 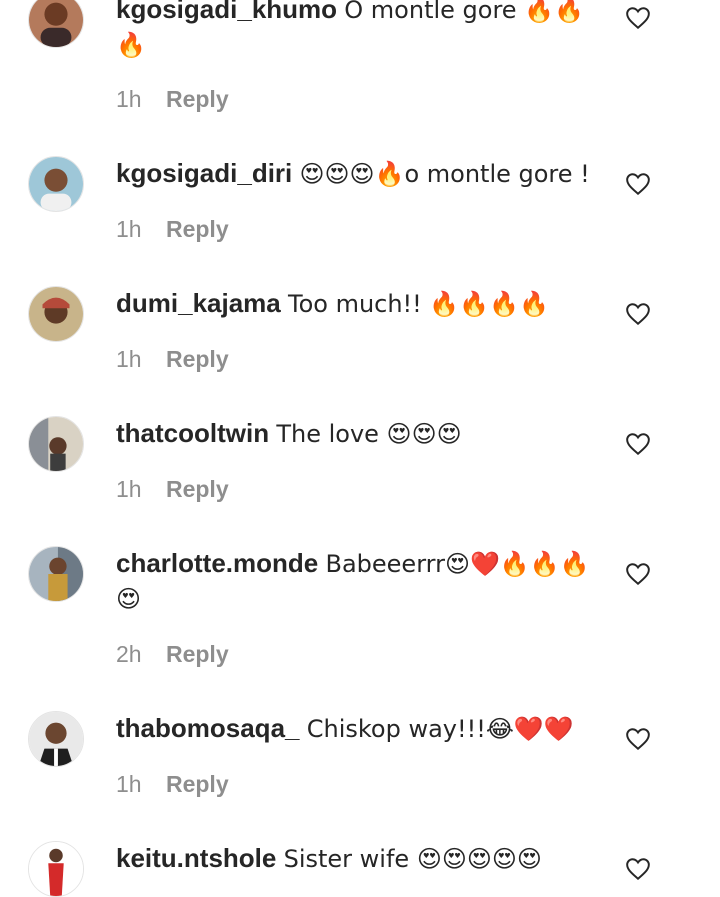 What do you see at coordinates (444, 174) in the screenshot?
I see `comment-text: 😍😍😍🔥o montle gore !` at bounding box center [444, 174].